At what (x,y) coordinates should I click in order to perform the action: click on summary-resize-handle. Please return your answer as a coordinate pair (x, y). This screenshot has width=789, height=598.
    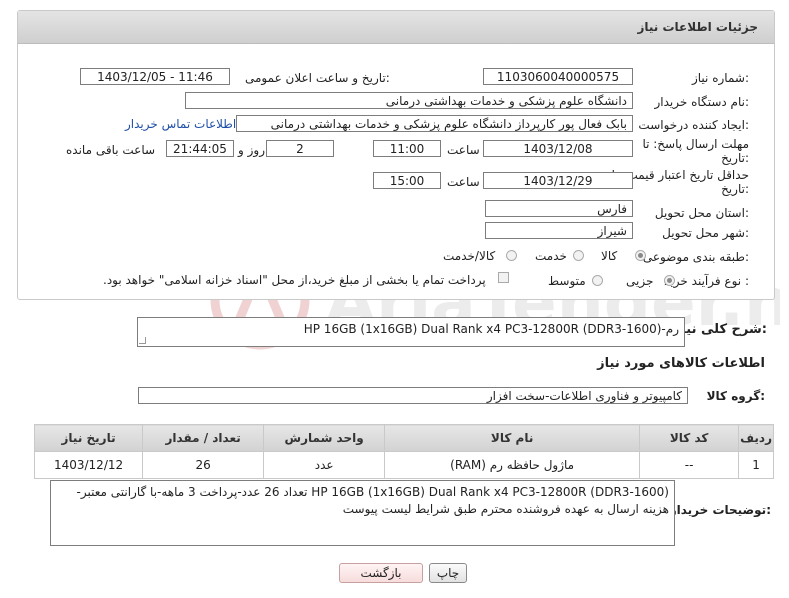
    Looking at the image, I should click on (143, 341).